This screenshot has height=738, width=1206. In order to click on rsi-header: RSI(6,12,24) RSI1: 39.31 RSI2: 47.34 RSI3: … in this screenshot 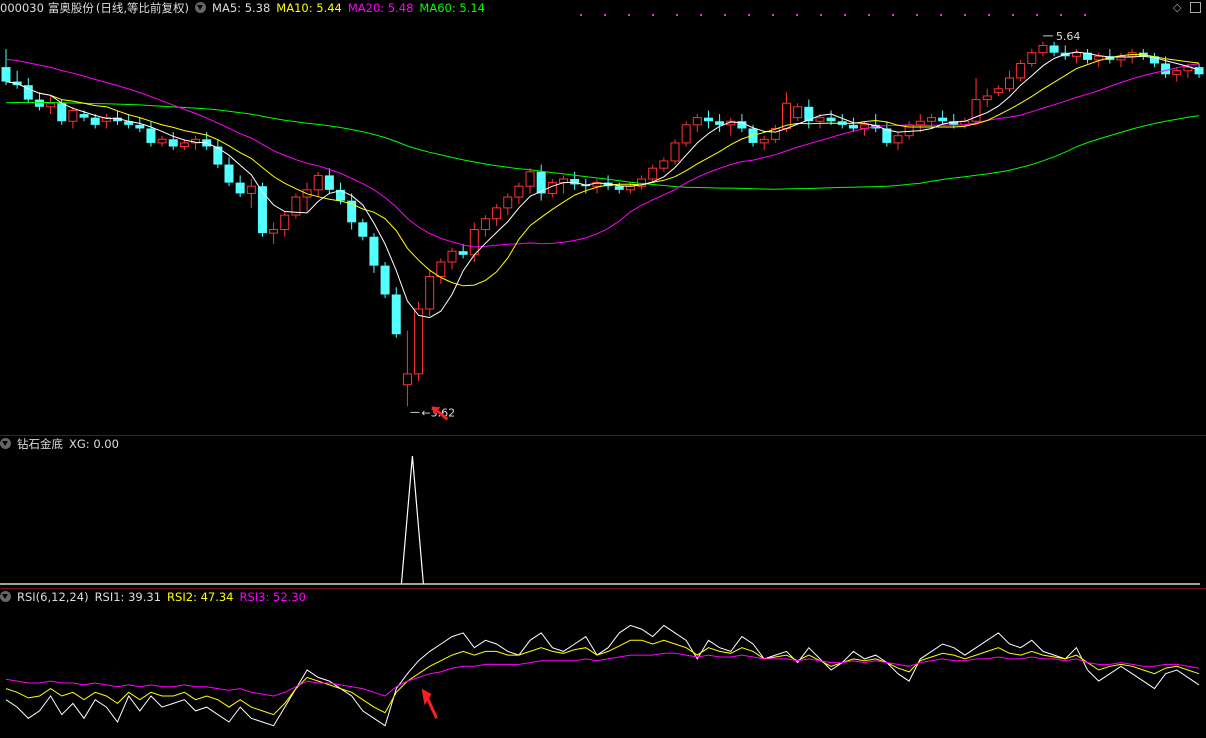, I will do `click(156, 597)`.